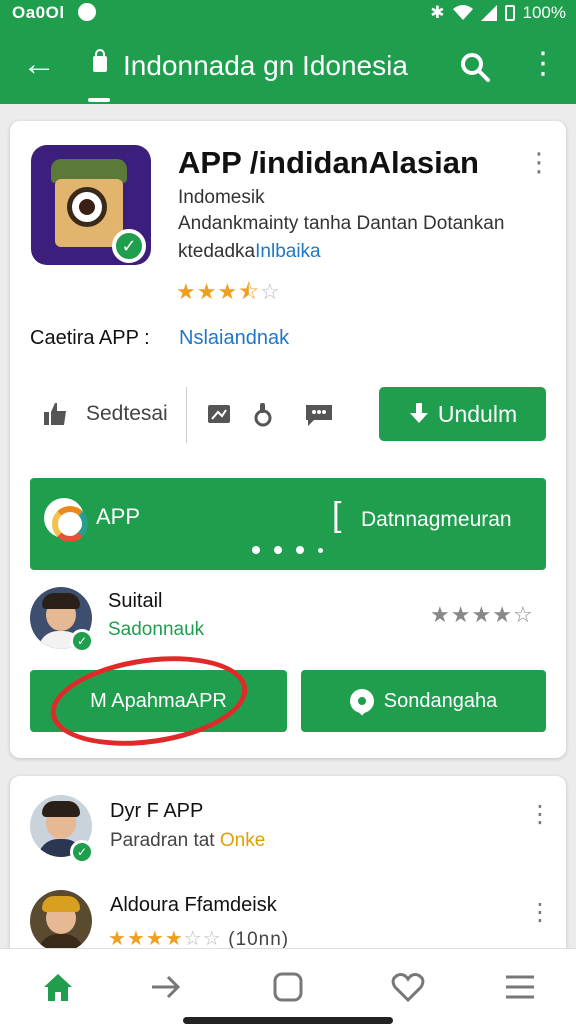 Image resolution: width=576 pixels, height=1024 pixels. Describe the element at coordinates (259, 939) in the screenshot. I see `review-count: (10nn)` at that location.